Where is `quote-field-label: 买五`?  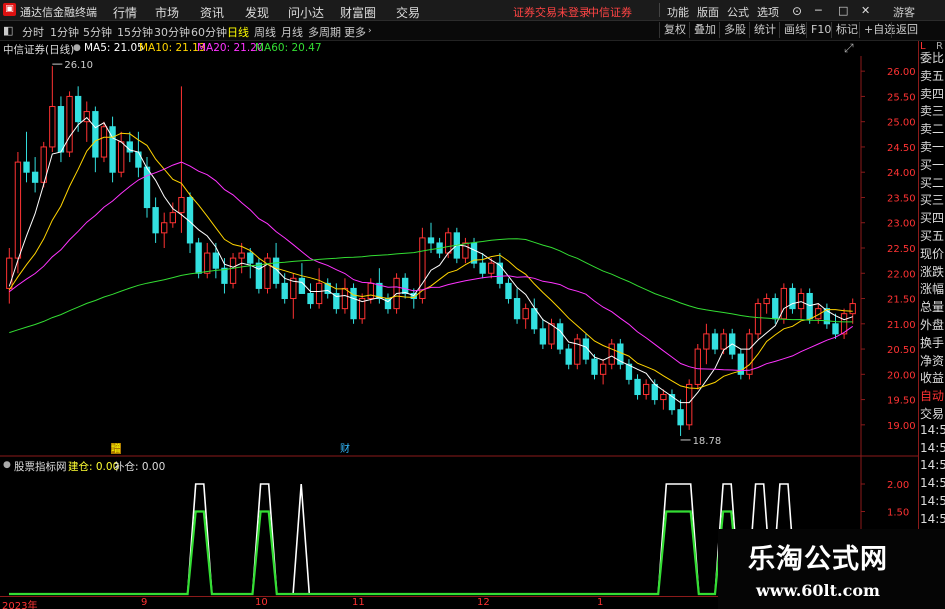 quote-field-label: 买五 is located at coordinates (932, 236).